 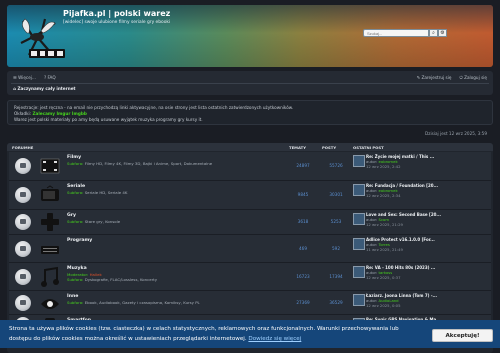 I want to click on search-icon: ⌕, so click(x=433, y=33).